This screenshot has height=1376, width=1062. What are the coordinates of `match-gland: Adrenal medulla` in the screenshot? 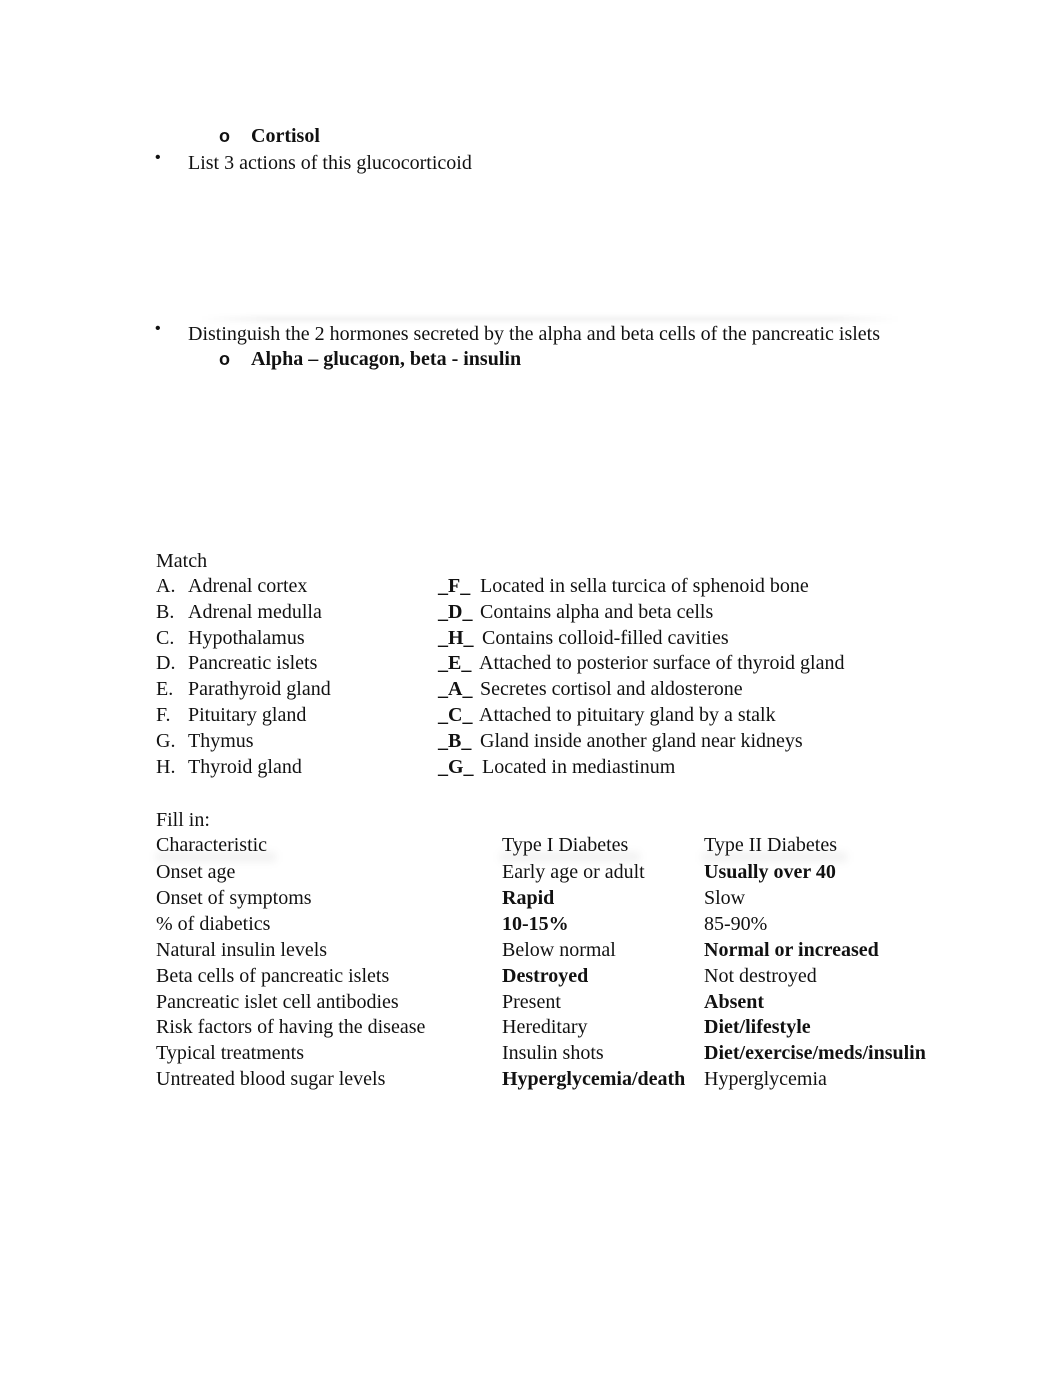 It's located at (255, 611).